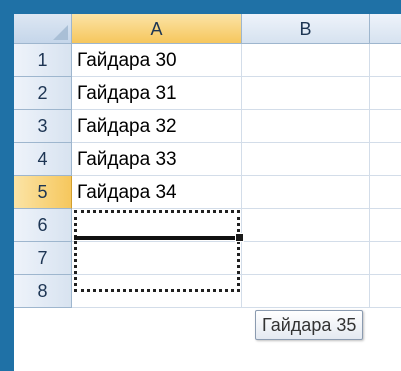  Describe the element at coordinates (385, 29) in the screenshot. I see `column-header-c-partial` at that location.